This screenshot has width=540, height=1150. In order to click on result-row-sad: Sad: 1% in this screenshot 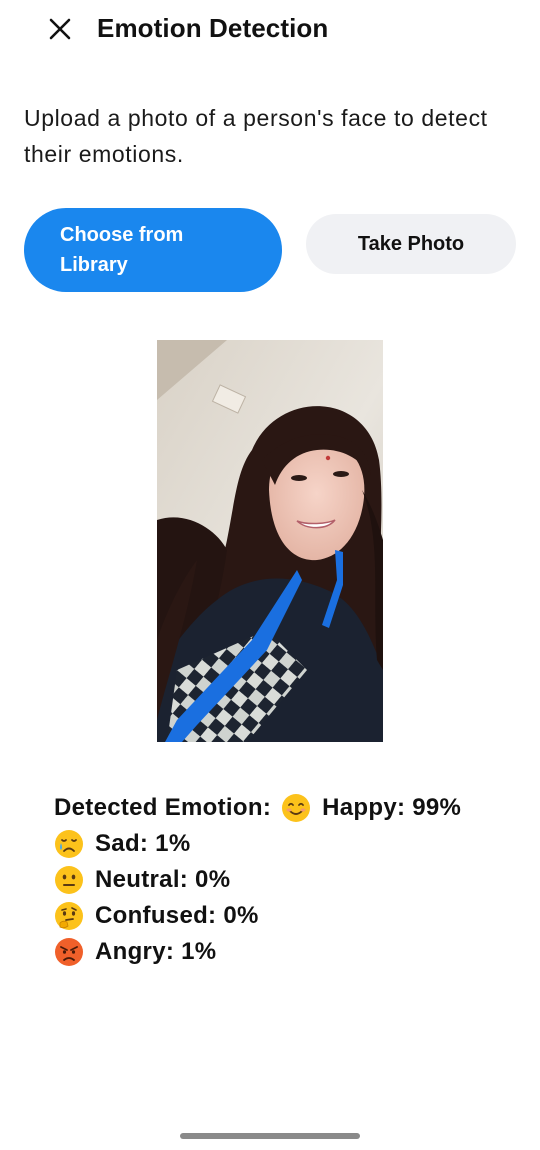, I will do `click(289, 844)`.